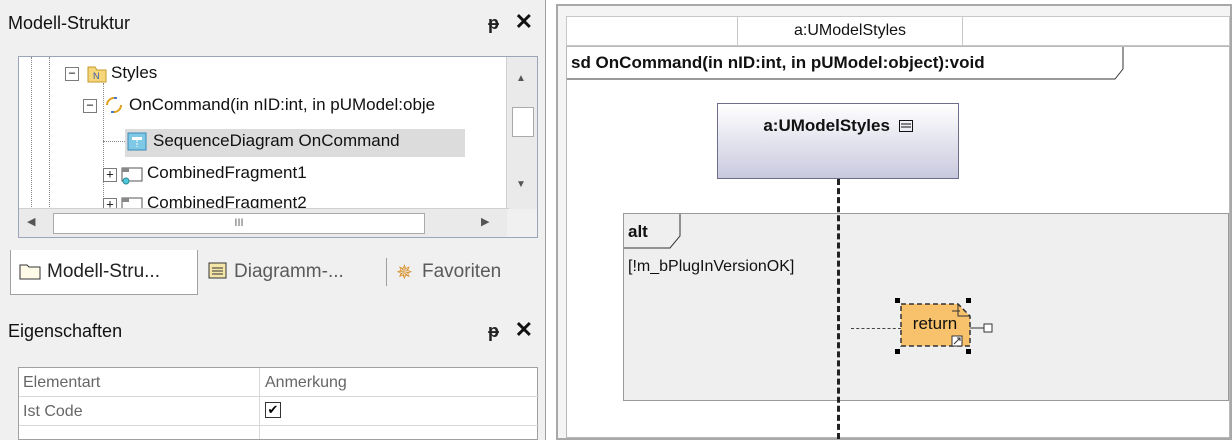 The height and width of the screenshot is (440, 1232). I want to click on tab-favorites: ✵ Favoriten, so click(467, 272).